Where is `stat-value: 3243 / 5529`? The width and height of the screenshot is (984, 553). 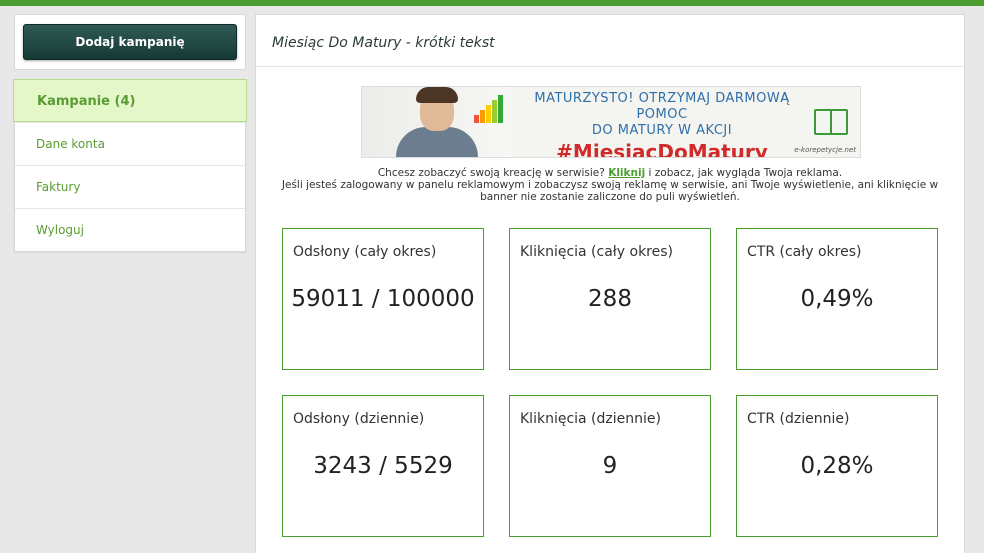
stat-value: 3243 / 5529 is located at coordinates (383, 466).